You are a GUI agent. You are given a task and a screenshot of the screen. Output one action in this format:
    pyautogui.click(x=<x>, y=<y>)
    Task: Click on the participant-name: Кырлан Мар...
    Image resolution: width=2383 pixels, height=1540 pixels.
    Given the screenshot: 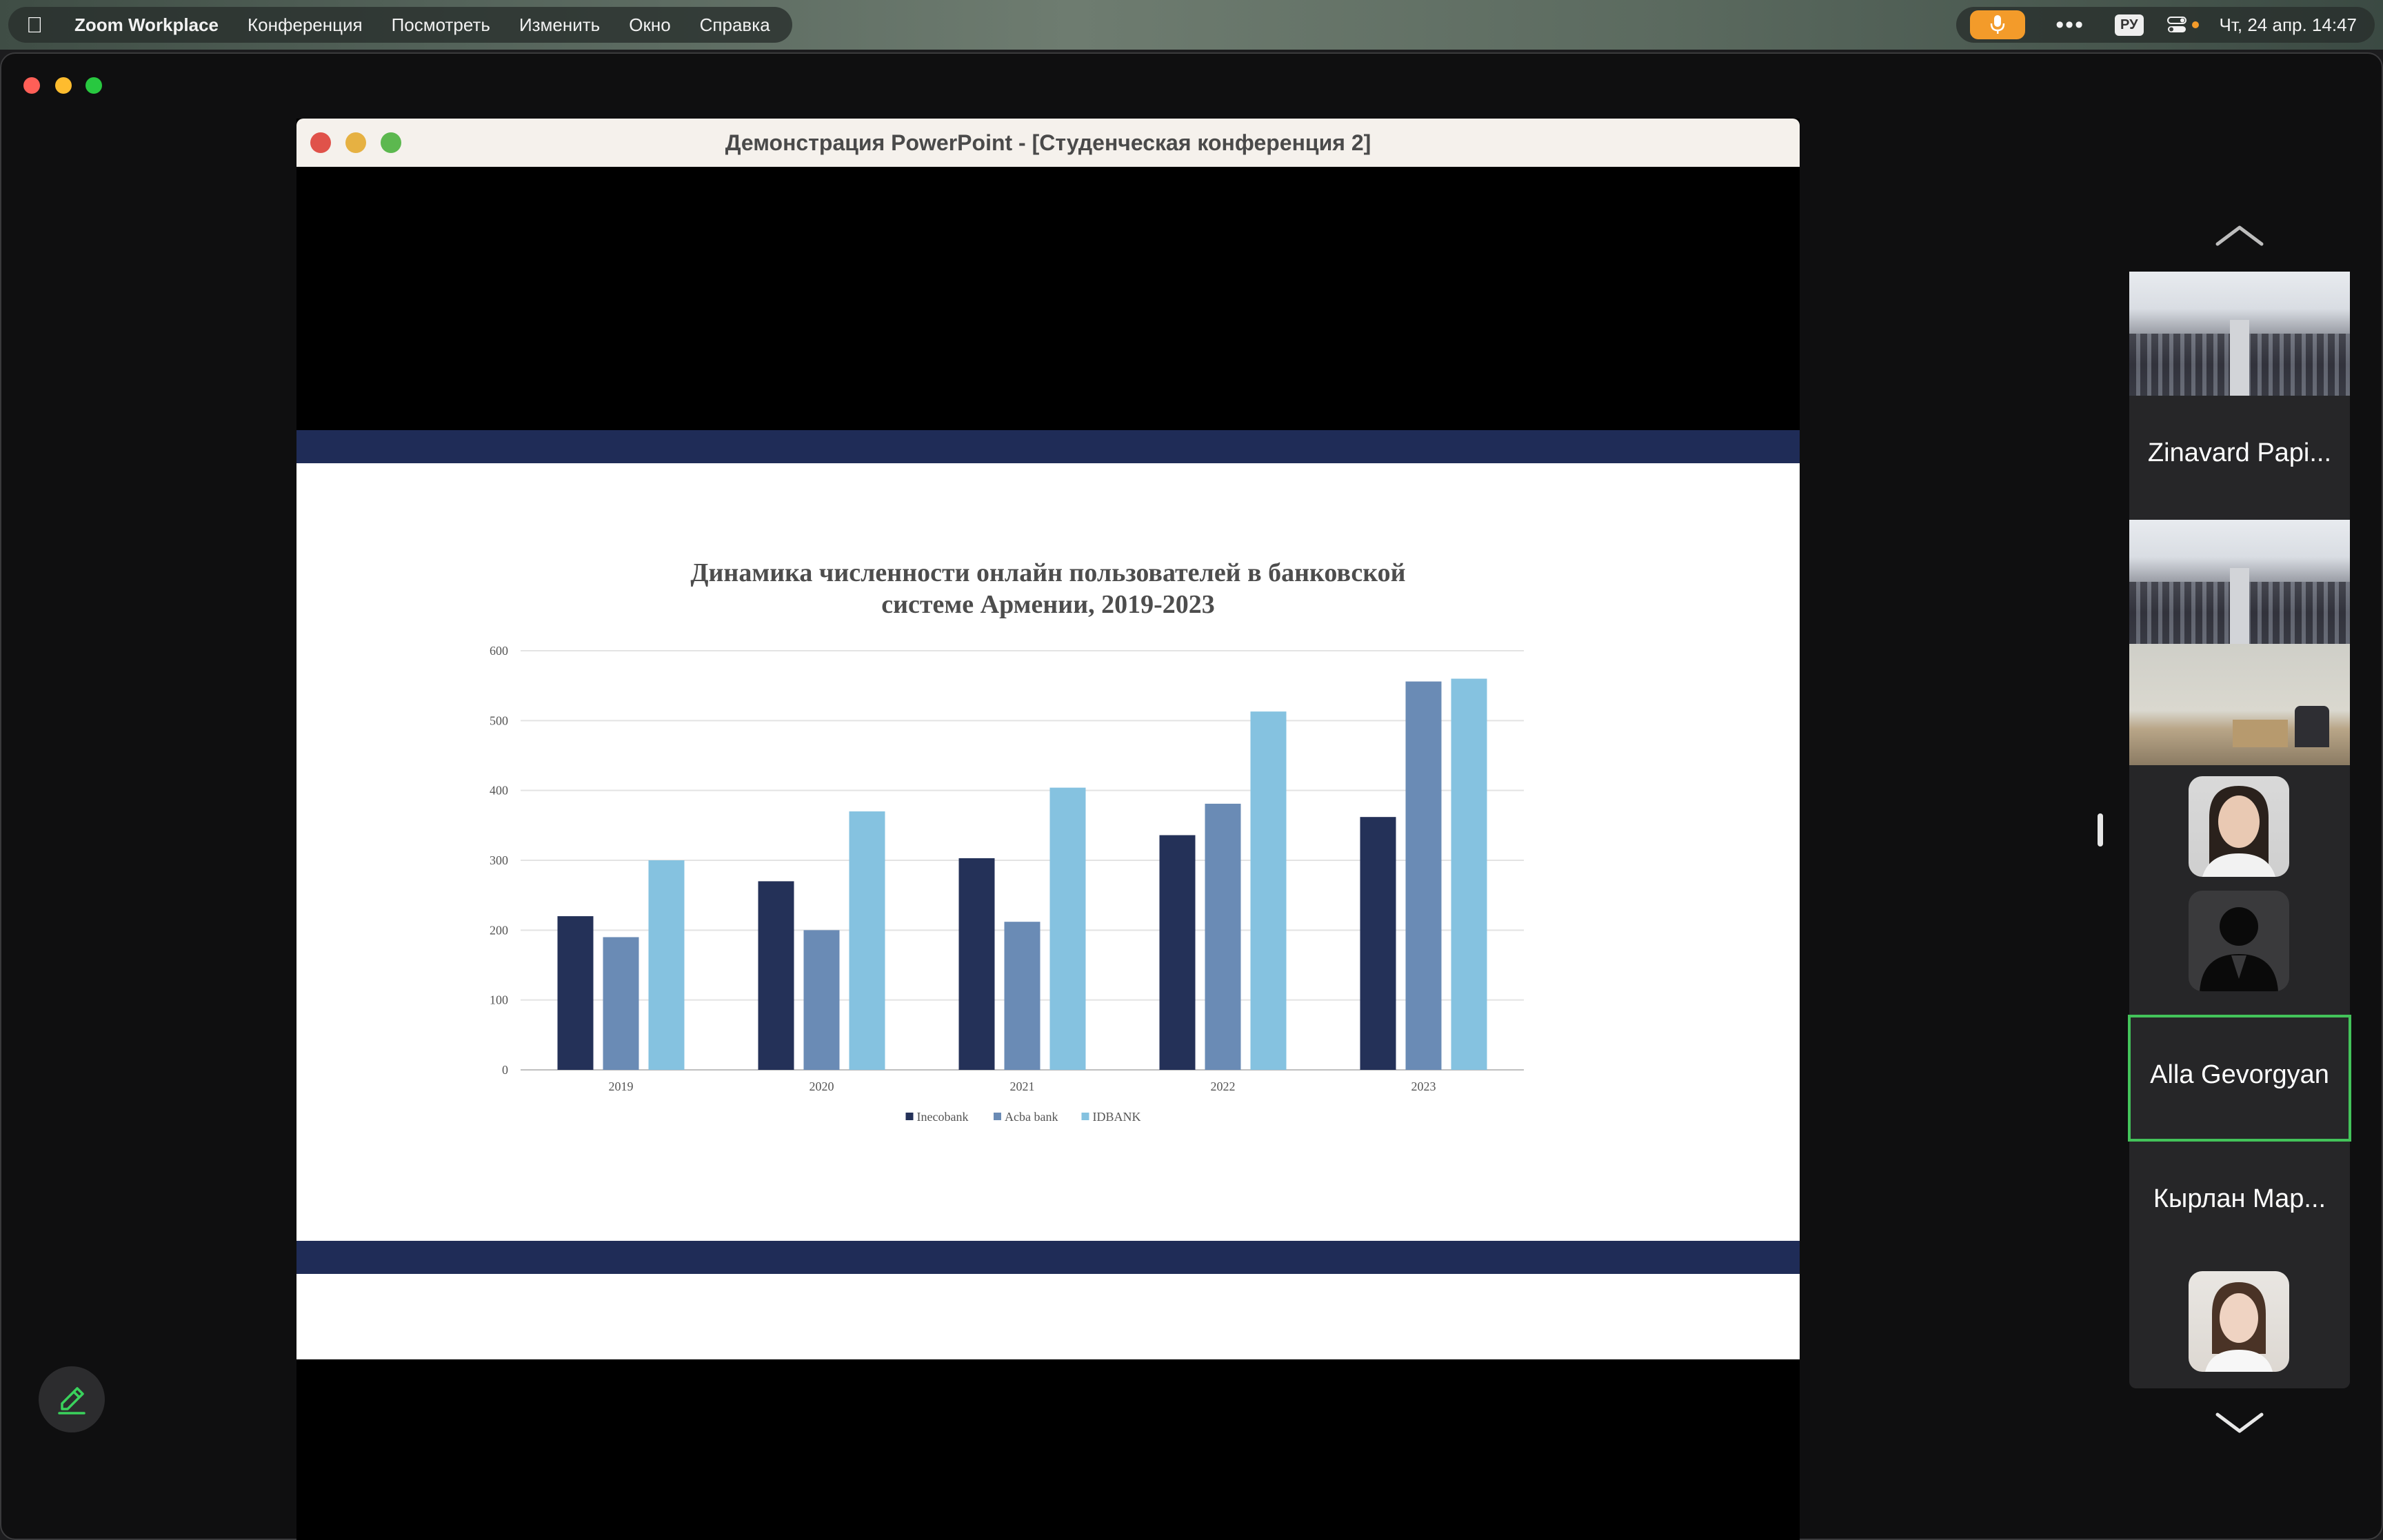 What is the action you would take?
    pyautogui.click(x=2239, y=1199)
    